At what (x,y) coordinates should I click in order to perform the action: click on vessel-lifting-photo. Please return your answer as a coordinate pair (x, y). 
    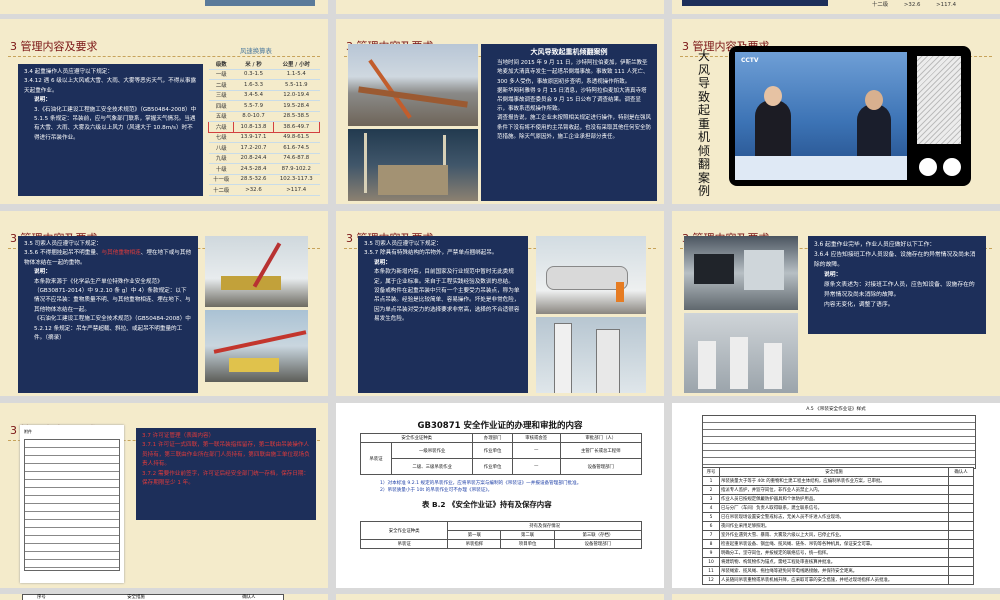
    Looking at the image, I should click on (591, 275).